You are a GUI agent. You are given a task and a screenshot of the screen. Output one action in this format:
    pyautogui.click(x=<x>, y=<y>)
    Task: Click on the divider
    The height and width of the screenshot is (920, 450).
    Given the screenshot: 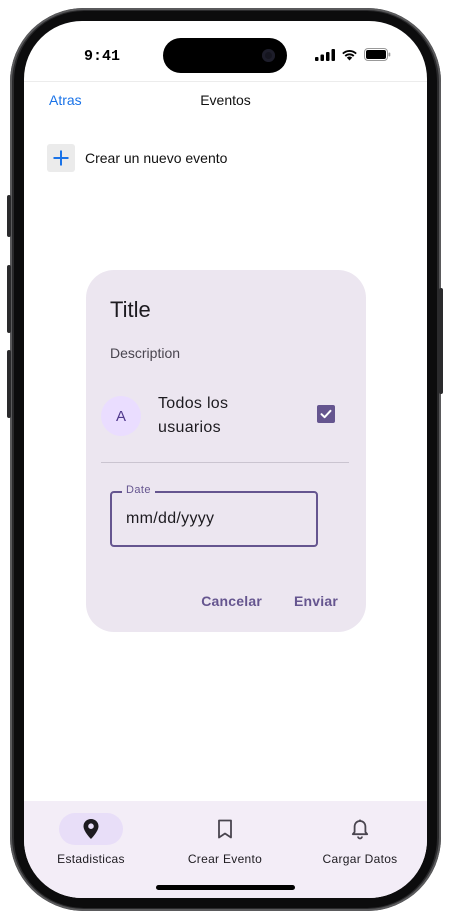 What is the action you would take?
    pyautogui.click(x=225, y=462)
    